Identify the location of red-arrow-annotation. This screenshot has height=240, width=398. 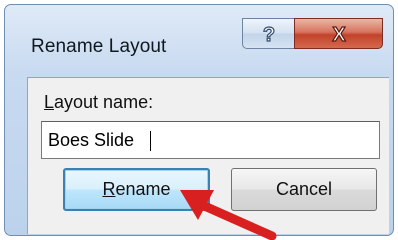
(228, 215).